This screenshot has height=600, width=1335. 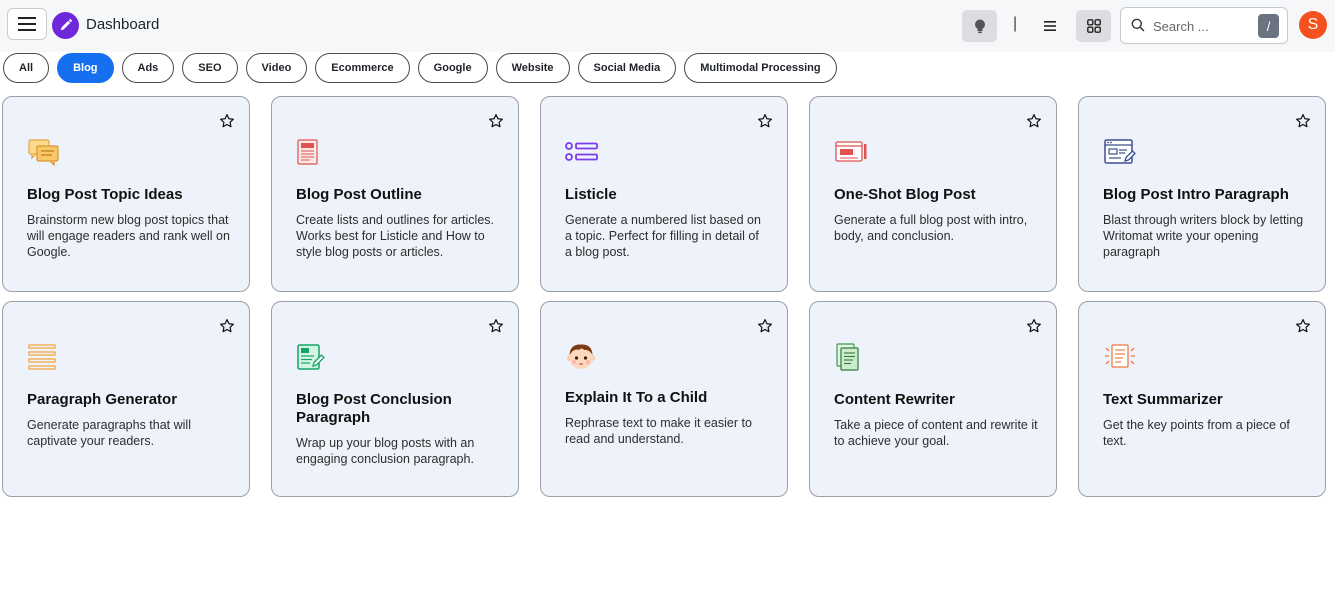 What do you see at coordinates (26, 68) in the screenshot?
I see `filter-chip-all: All` at bounding box center [26, 68].